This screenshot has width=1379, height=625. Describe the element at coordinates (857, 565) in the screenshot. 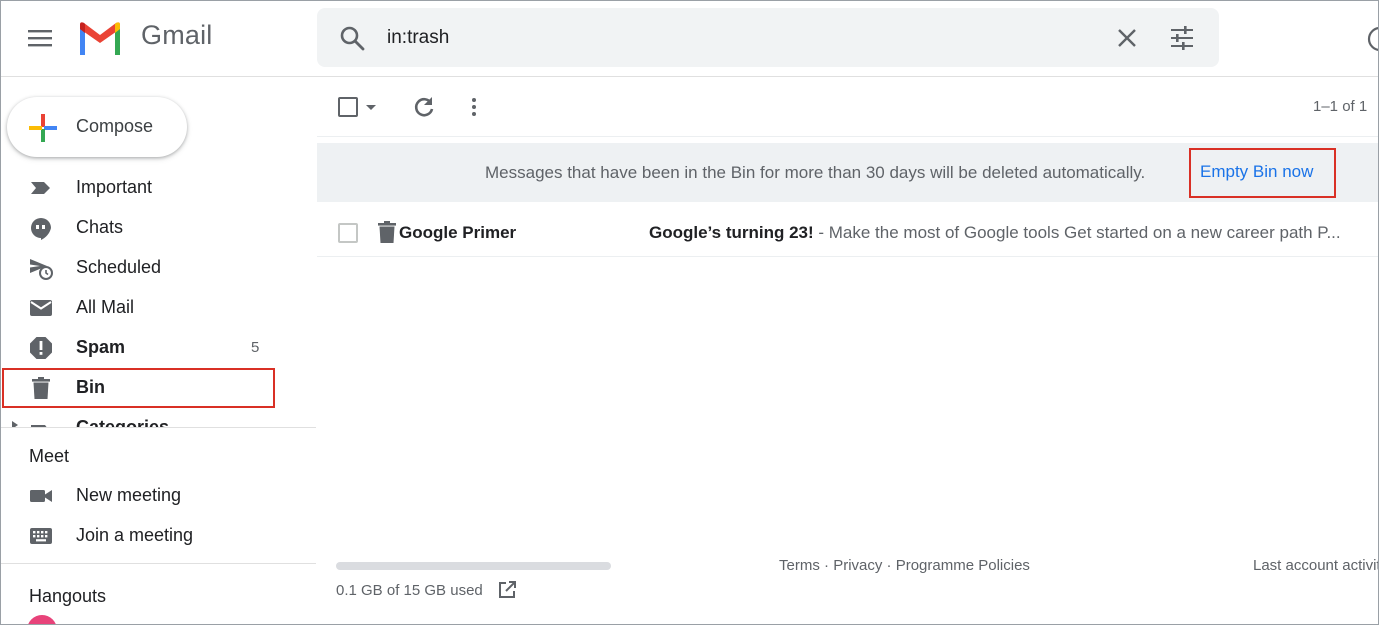

I see `privacy-link: Privacy` at that location.